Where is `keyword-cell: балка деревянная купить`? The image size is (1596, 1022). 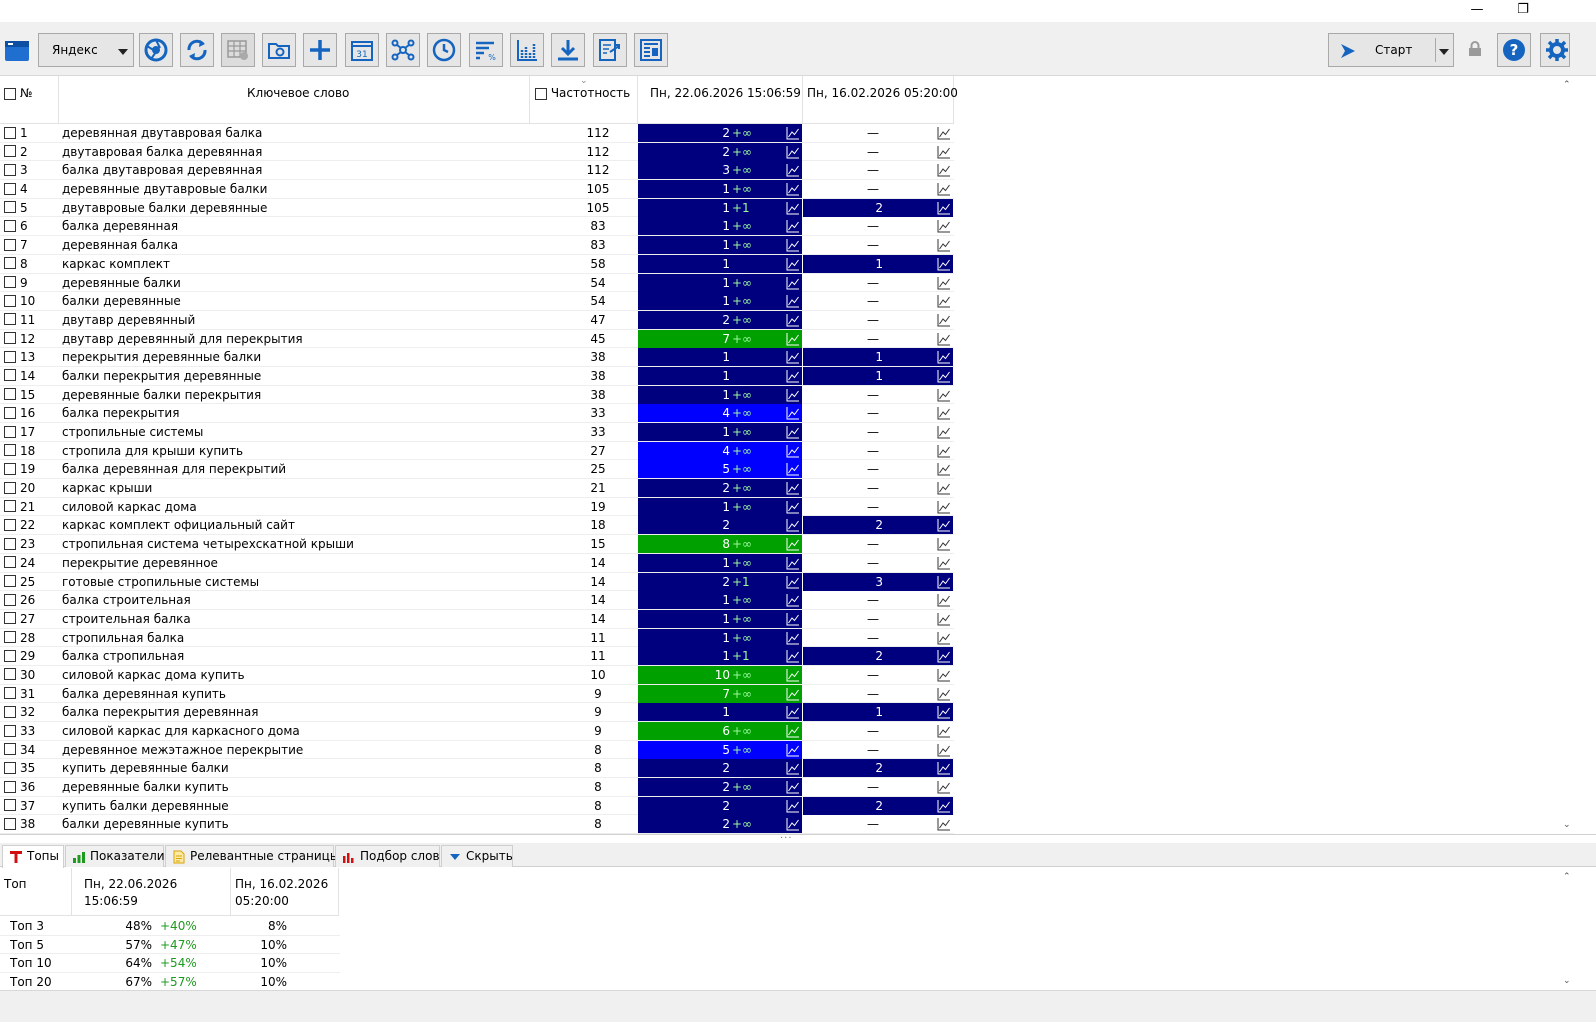
keyword-cell: балка деревянная купить is located at coordinates (295, 694).